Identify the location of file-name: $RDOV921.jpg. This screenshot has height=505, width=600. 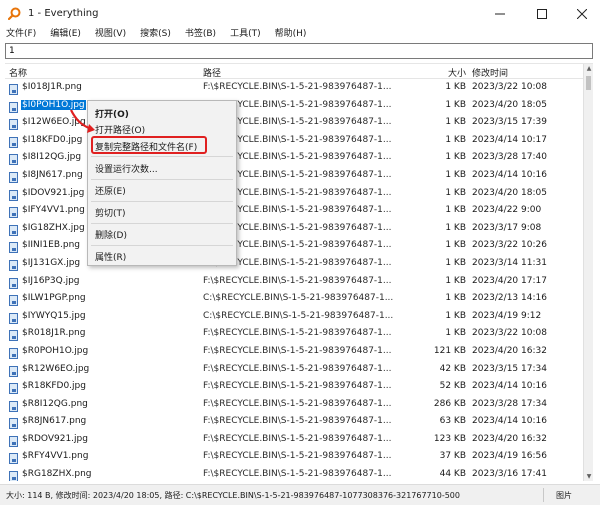
(55, 438).